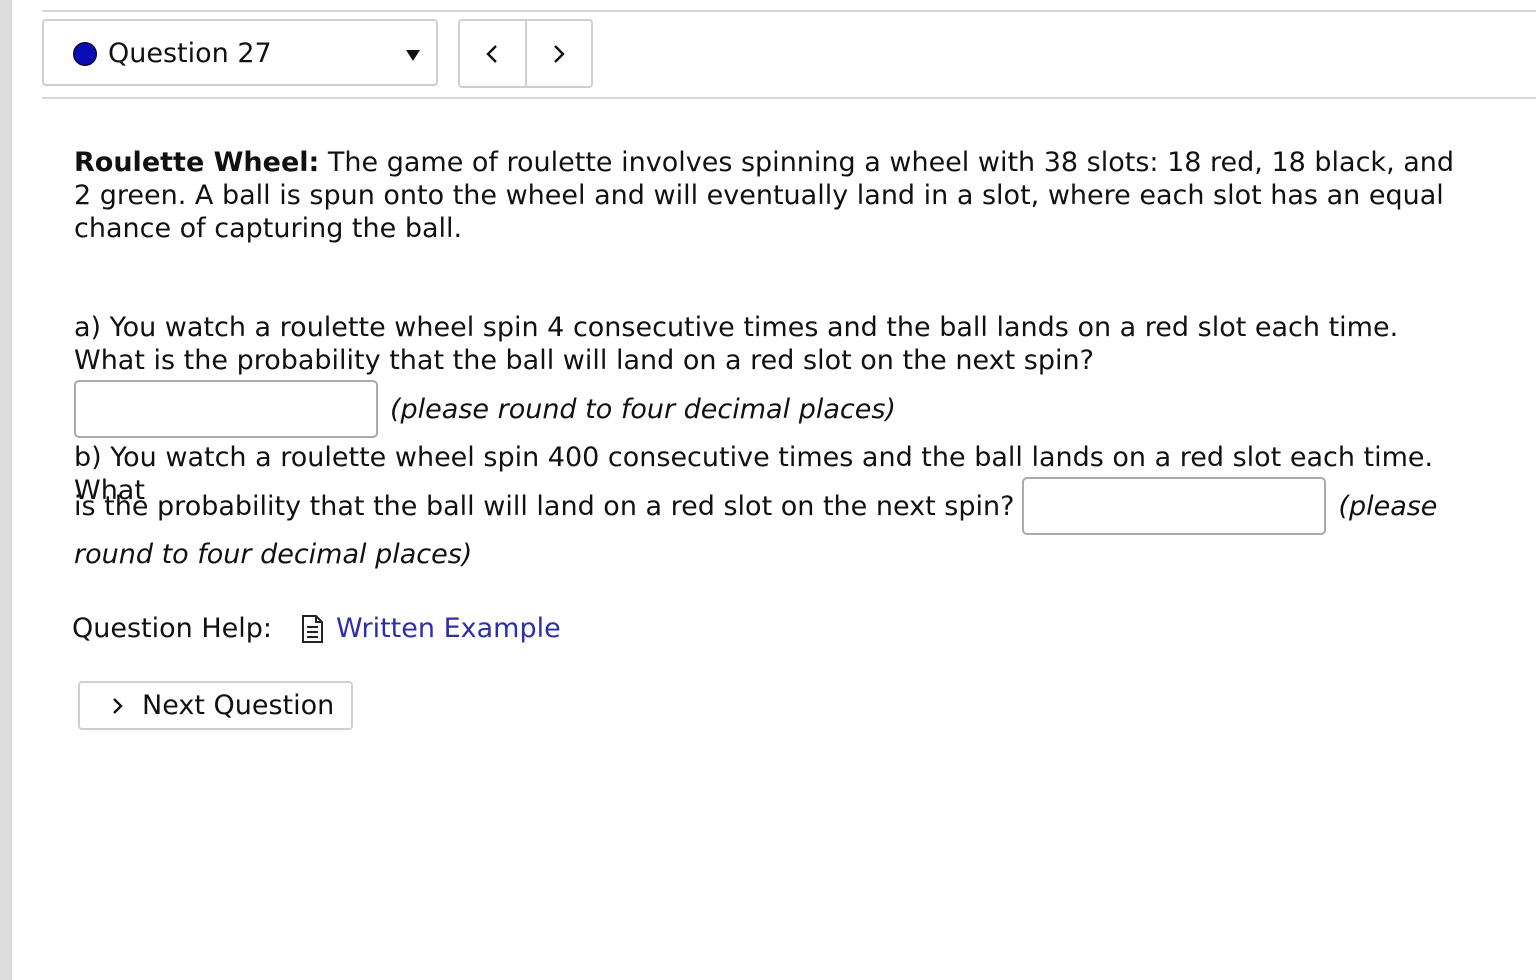 The height and width of the screenshot is (980, 1536). I want to click on next-question-label: Next Question, so click(238, 705).